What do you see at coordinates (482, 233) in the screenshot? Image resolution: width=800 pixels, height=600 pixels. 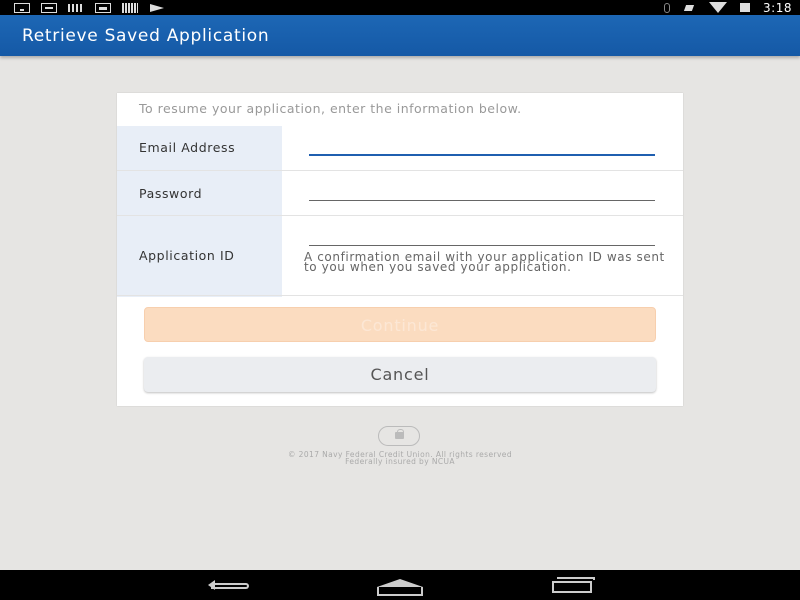 I see `application-id-field` at bounding box center [482, 233].